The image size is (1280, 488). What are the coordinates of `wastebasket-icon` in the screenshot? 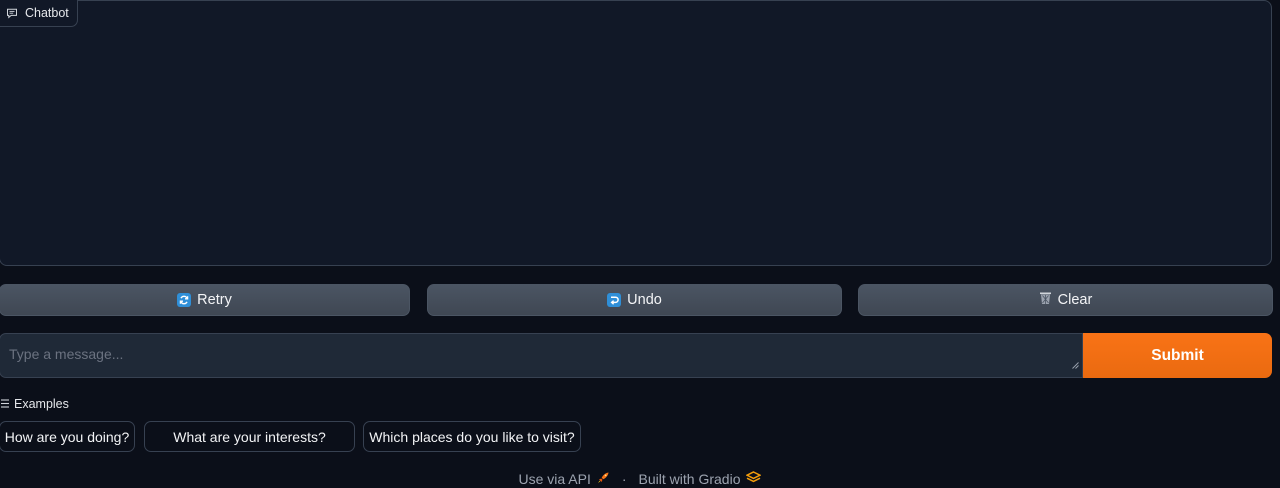 It's located at (1045, 300).